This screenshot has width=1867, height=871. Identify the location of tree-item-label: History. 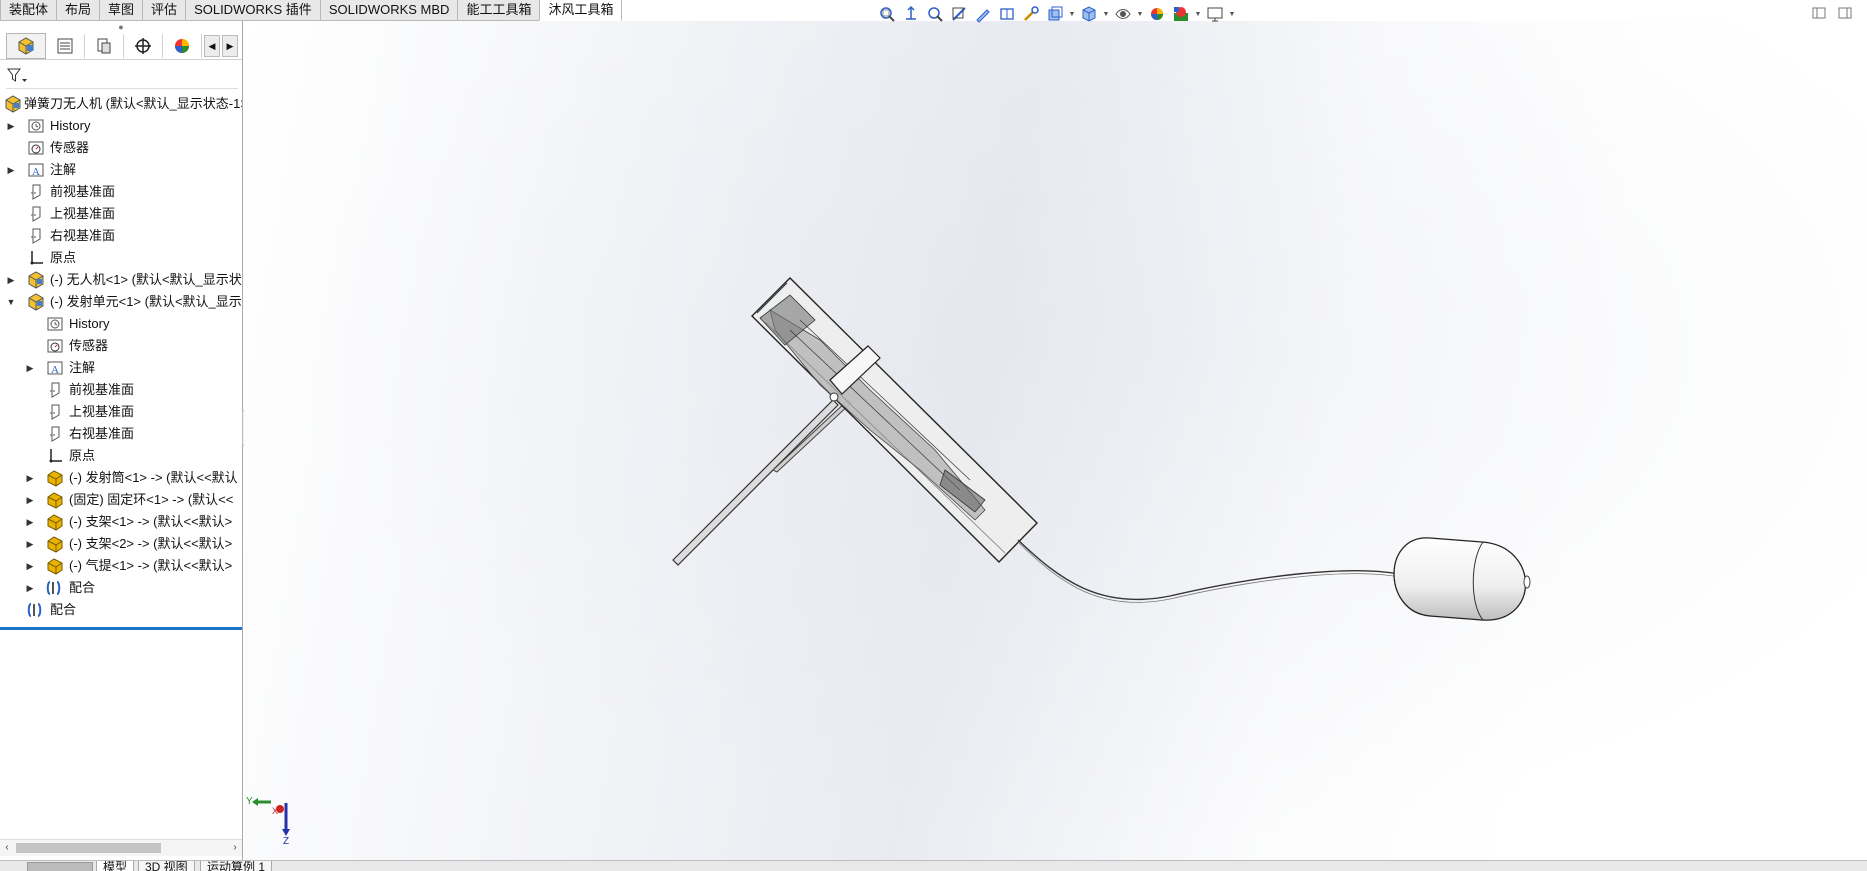
(70, 125).